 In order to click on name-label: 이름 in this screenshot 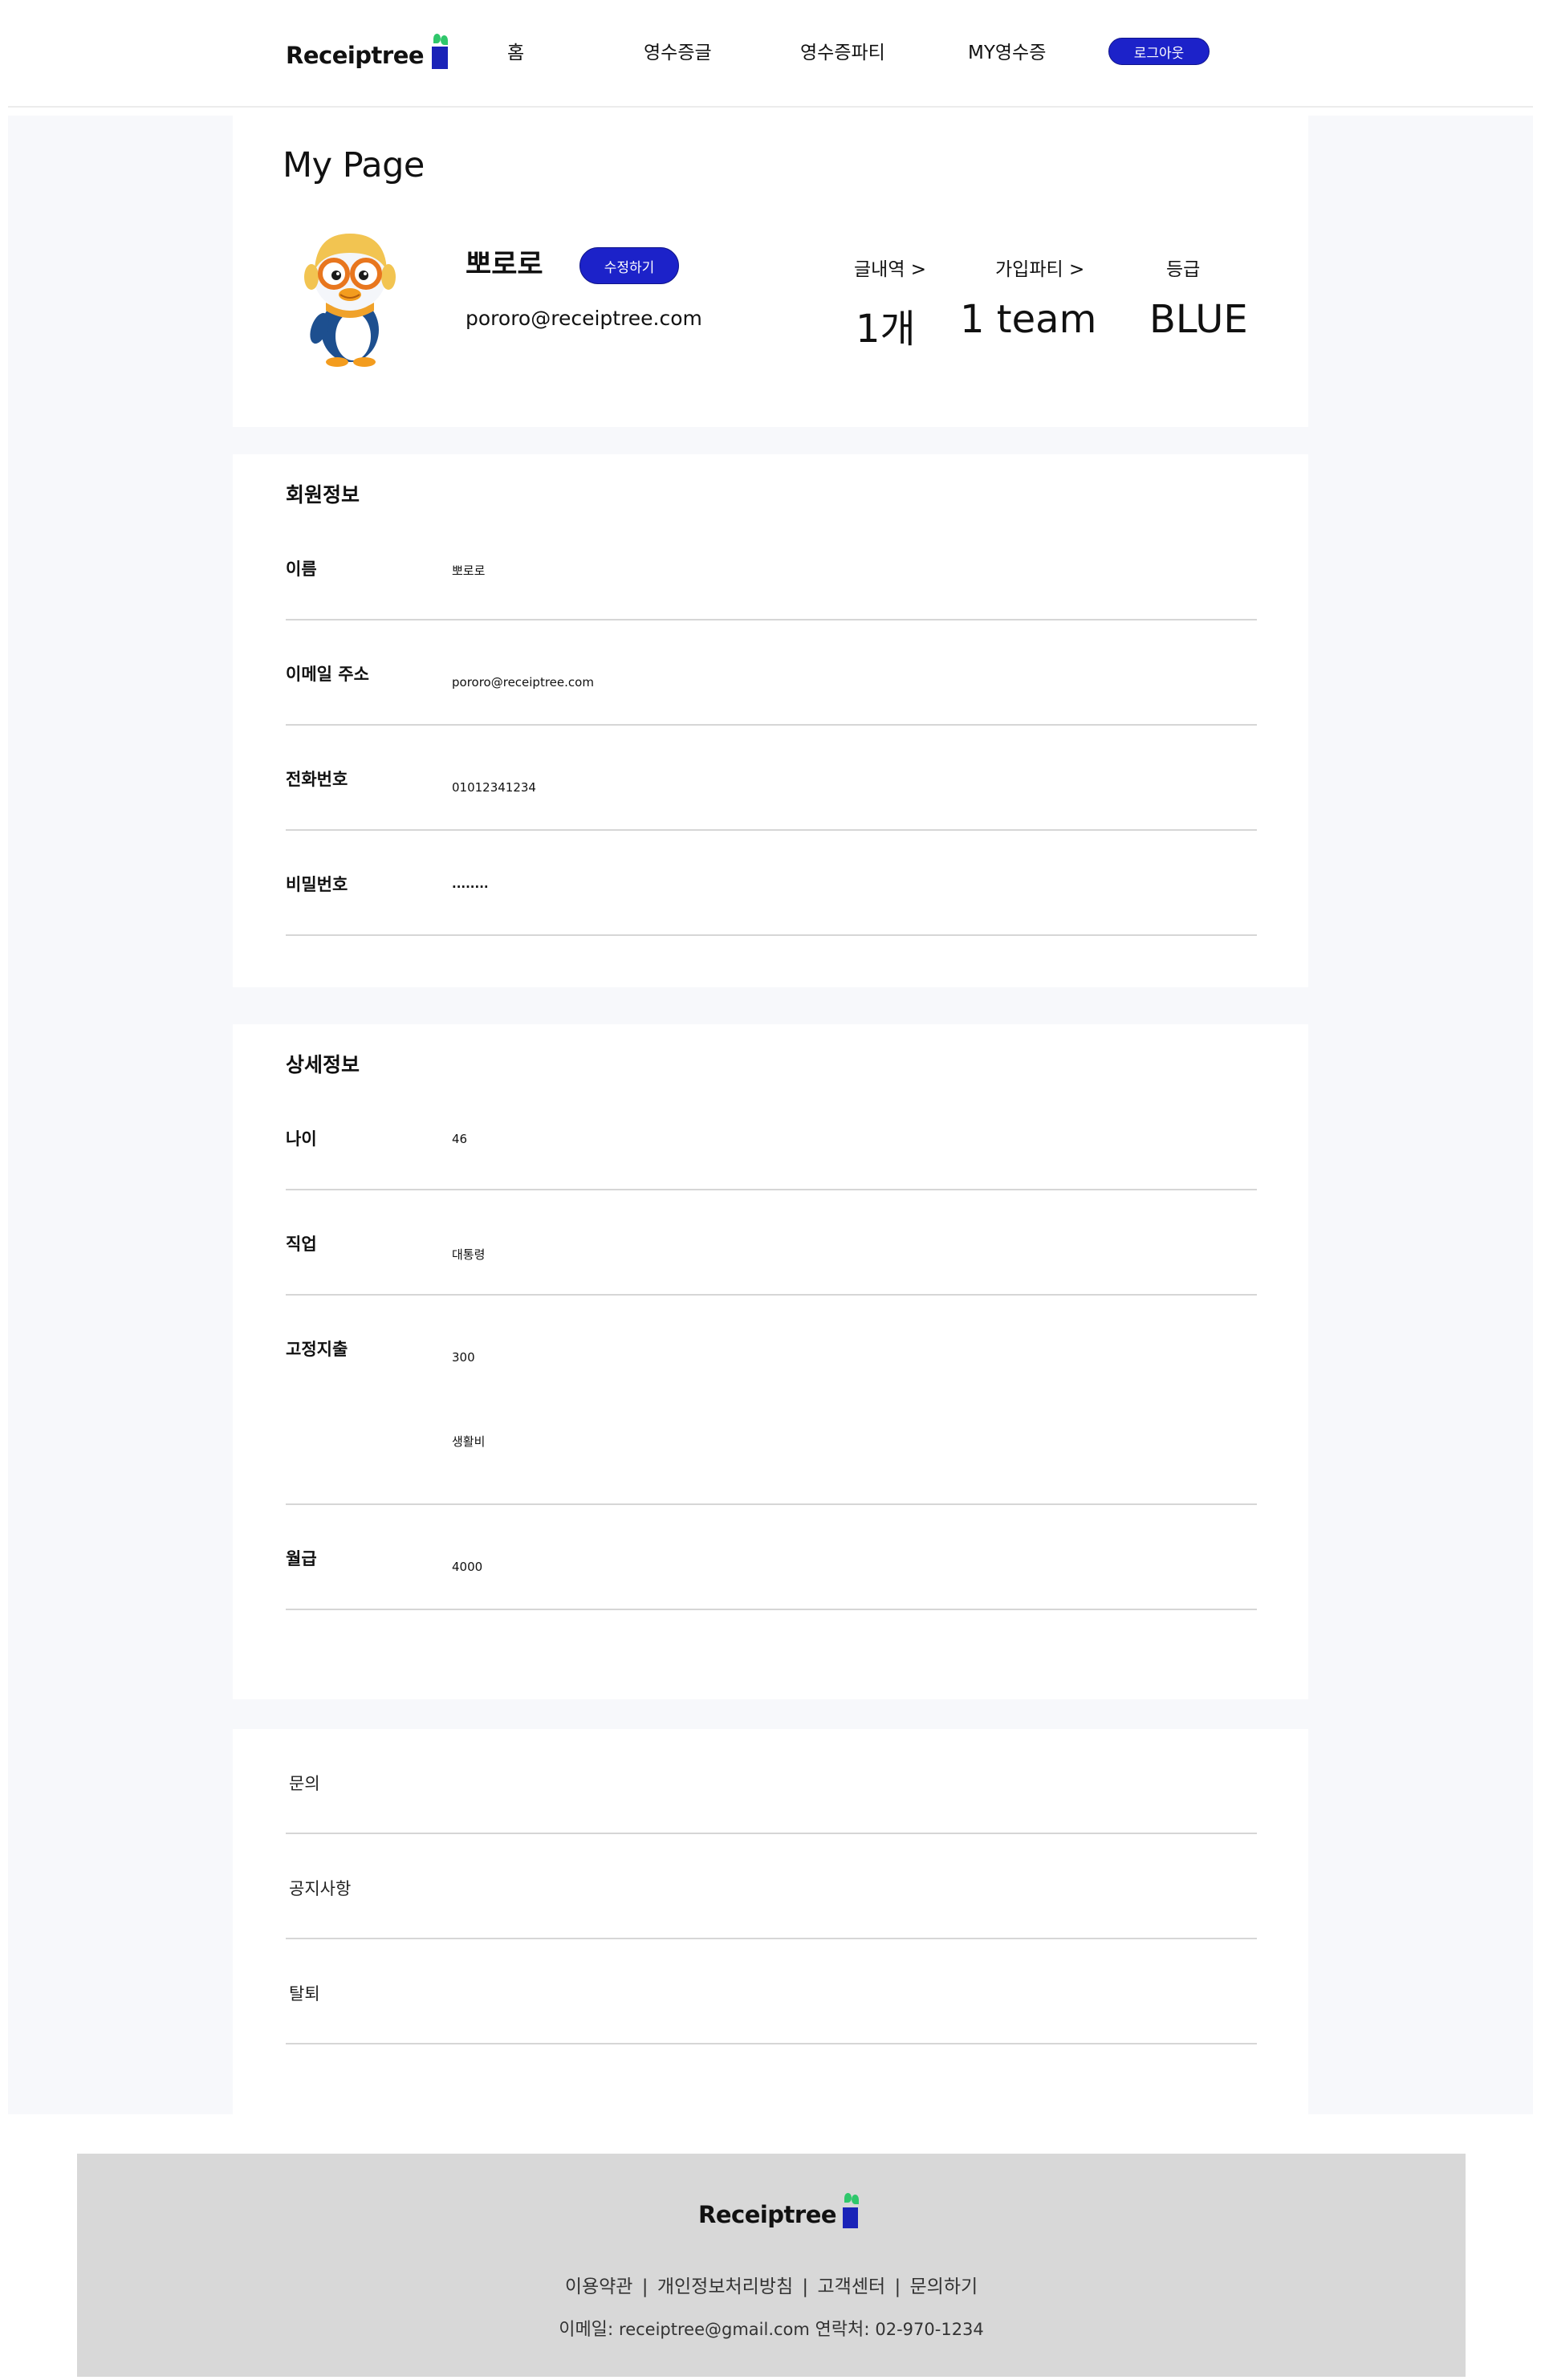, I will do `click(301, 569)`.